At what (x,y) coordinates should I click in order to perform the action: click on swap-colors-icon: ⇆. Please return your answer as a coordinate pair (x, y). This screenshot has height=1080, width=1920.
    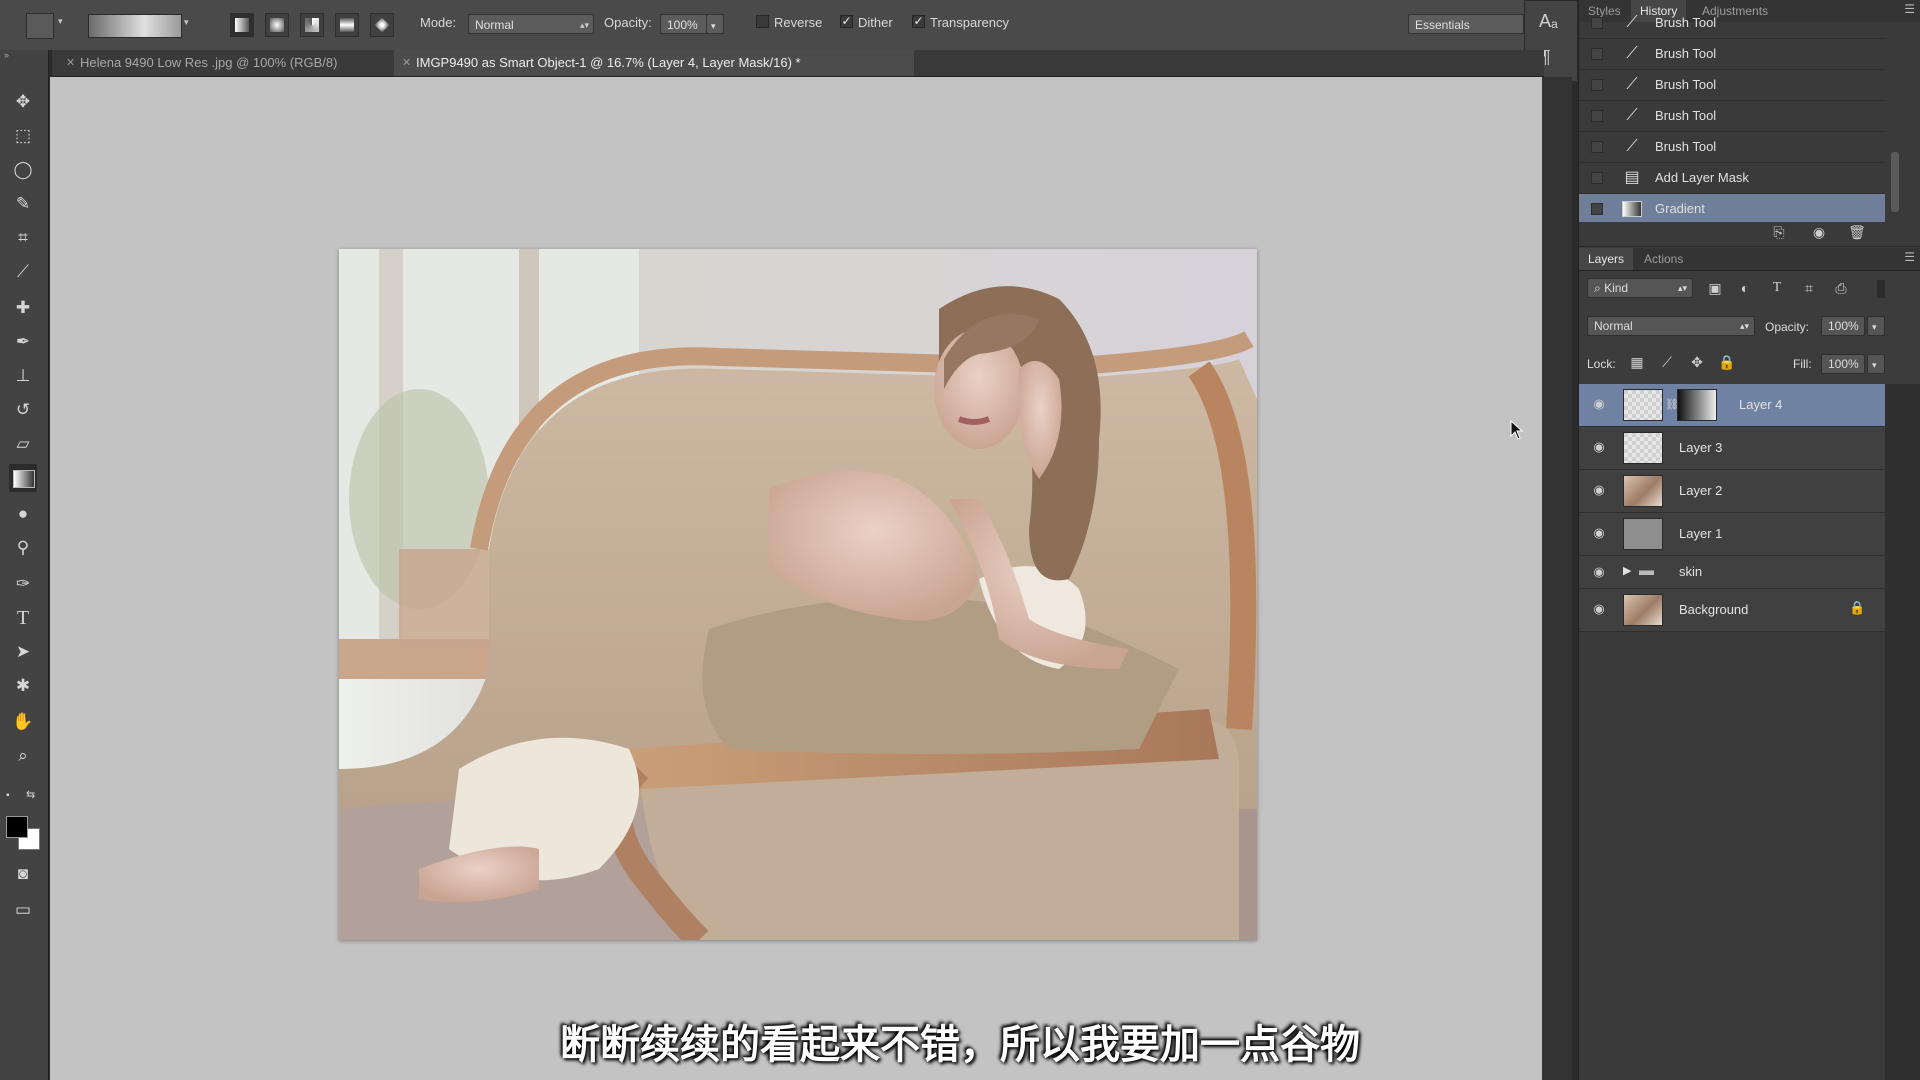
    Looking at the image, I should click on (30, 794).